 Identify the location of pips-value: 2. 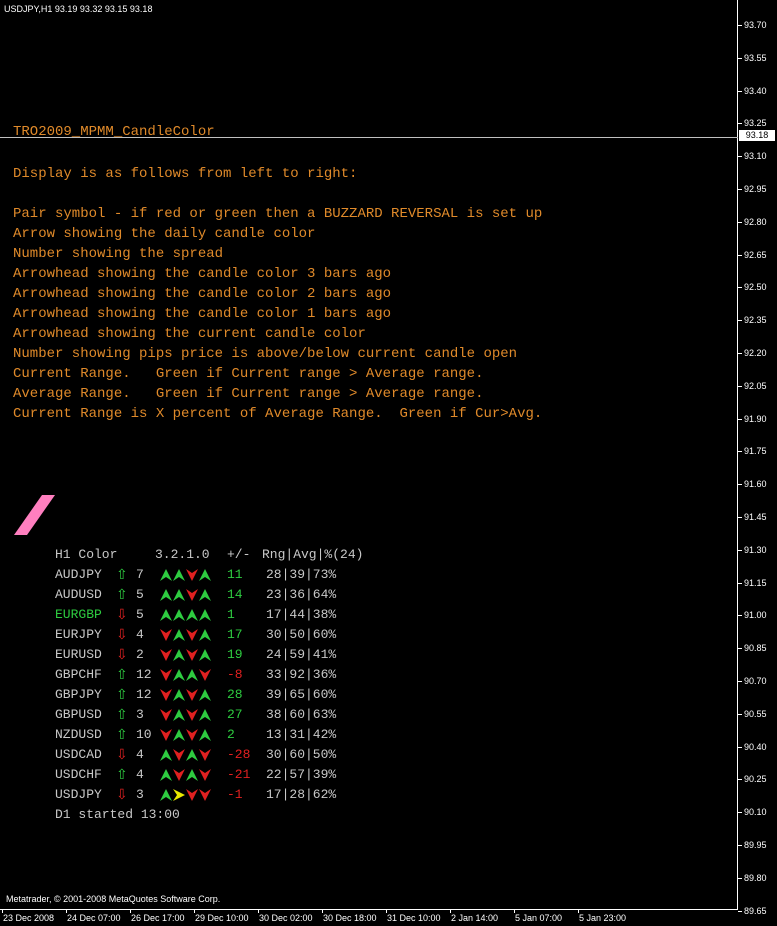
(231, 734).